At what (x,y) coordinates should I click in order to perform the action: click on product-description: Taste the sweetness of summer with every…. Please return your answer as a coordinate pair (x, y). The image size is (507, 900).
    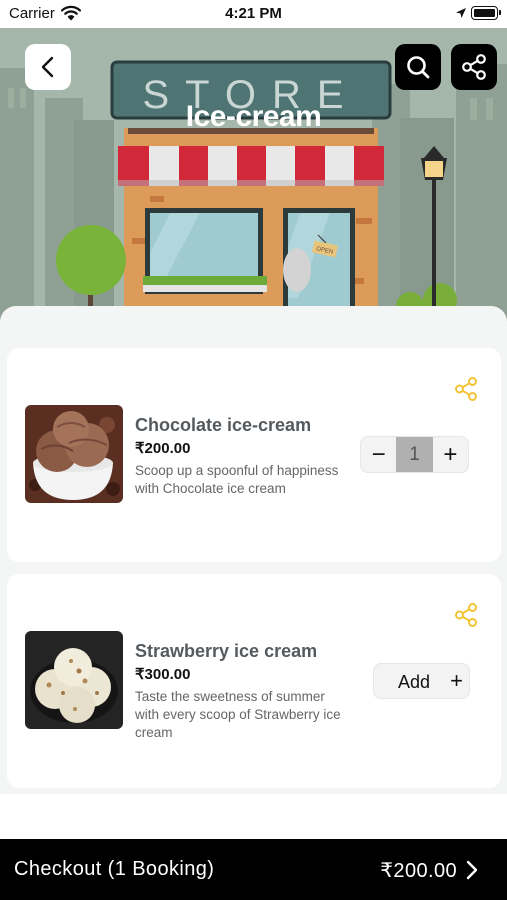
    Looking at the image, I should click on (238, 714).